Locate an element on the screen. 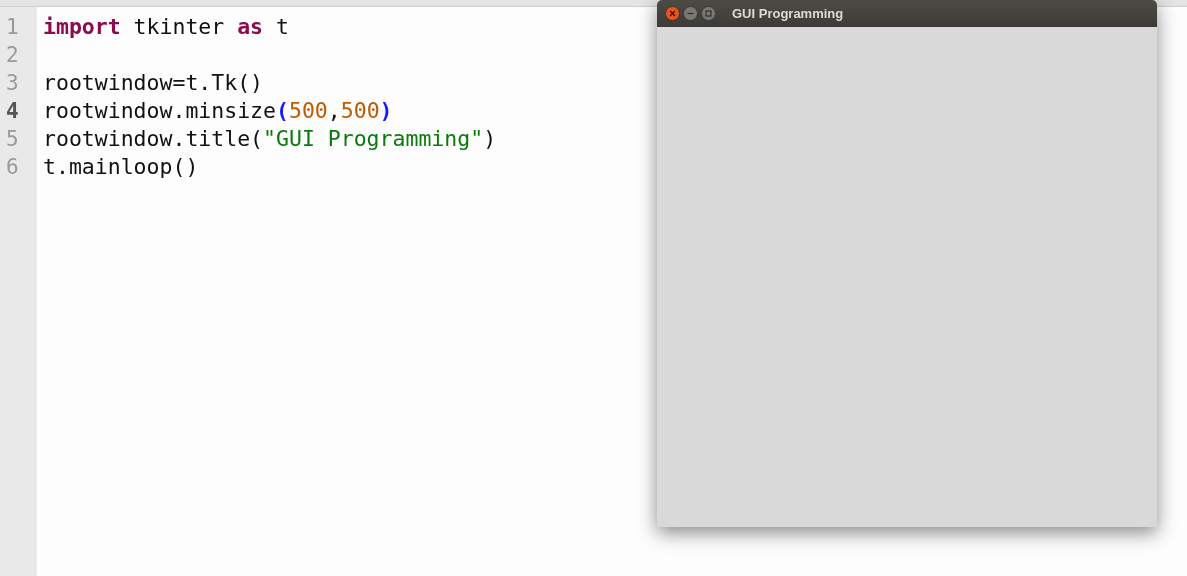 This screenshot has width=1187, height=576. code-line: t.mainloop() is located at coordinates (121, 166).